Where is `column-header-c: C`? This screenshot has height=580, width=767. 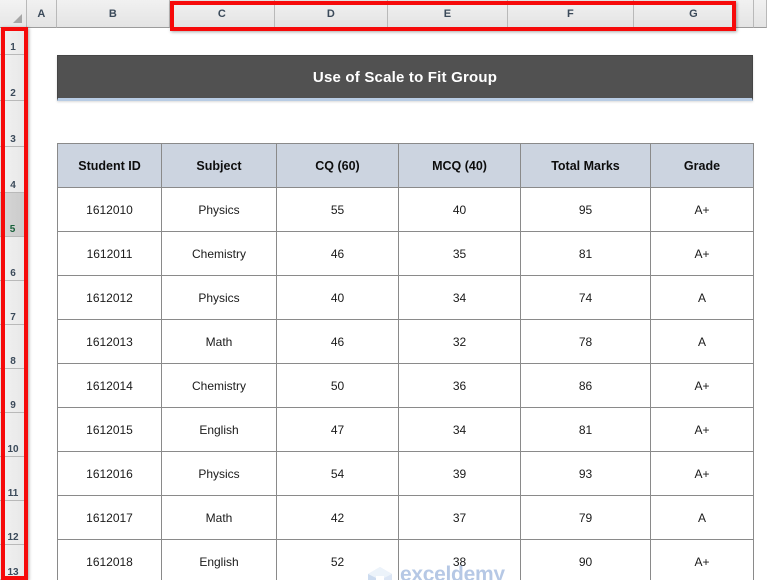 column-header-c: C is located at coordinates (222, 14).